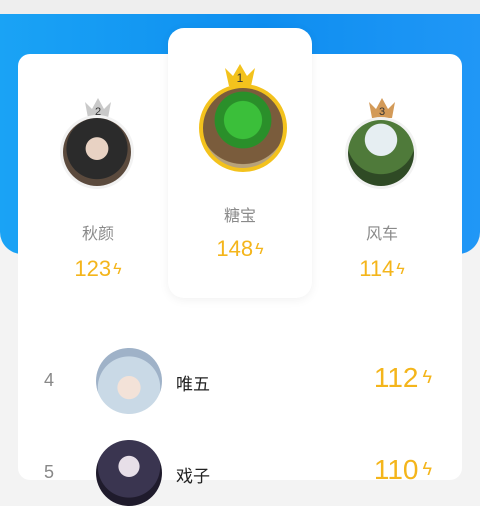  What do you see at coordinates (240, 473) in the screenshot?
I see `list-item: 5 戏子 110 ϟ` at bounding box center [240, 473].